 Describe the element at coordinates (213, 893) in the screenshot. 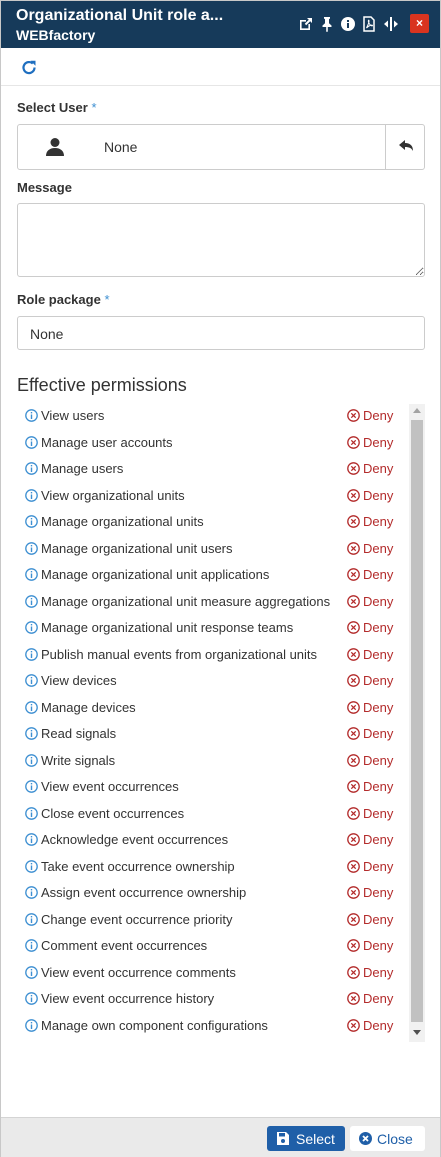

I see `permission-row: Assign event occurrence ownership Deny` at that location.